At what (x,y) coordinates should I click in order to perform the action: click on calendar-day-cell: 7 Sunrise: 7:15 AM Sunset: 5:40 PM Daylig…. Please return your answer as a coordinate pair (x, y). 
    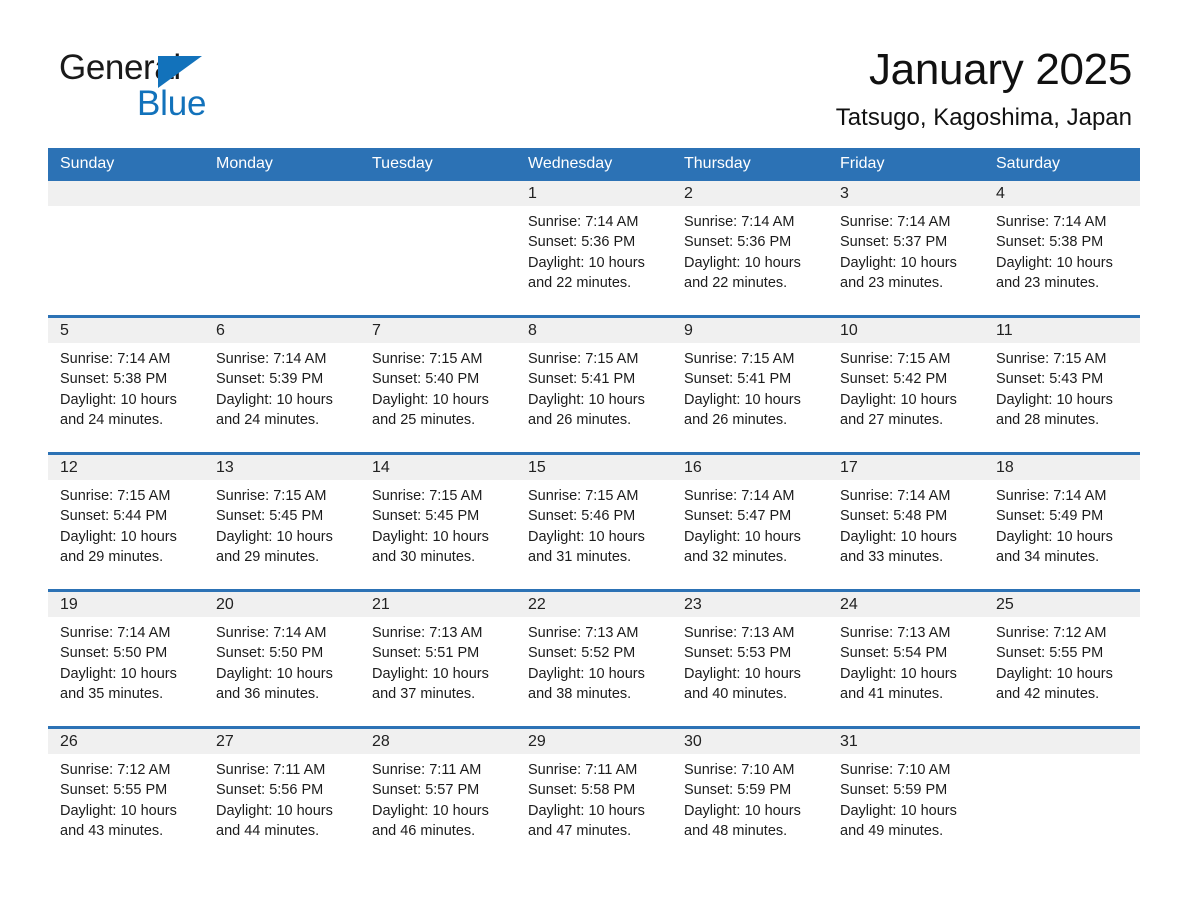
    Looking at the image, I should click on (438, 384).